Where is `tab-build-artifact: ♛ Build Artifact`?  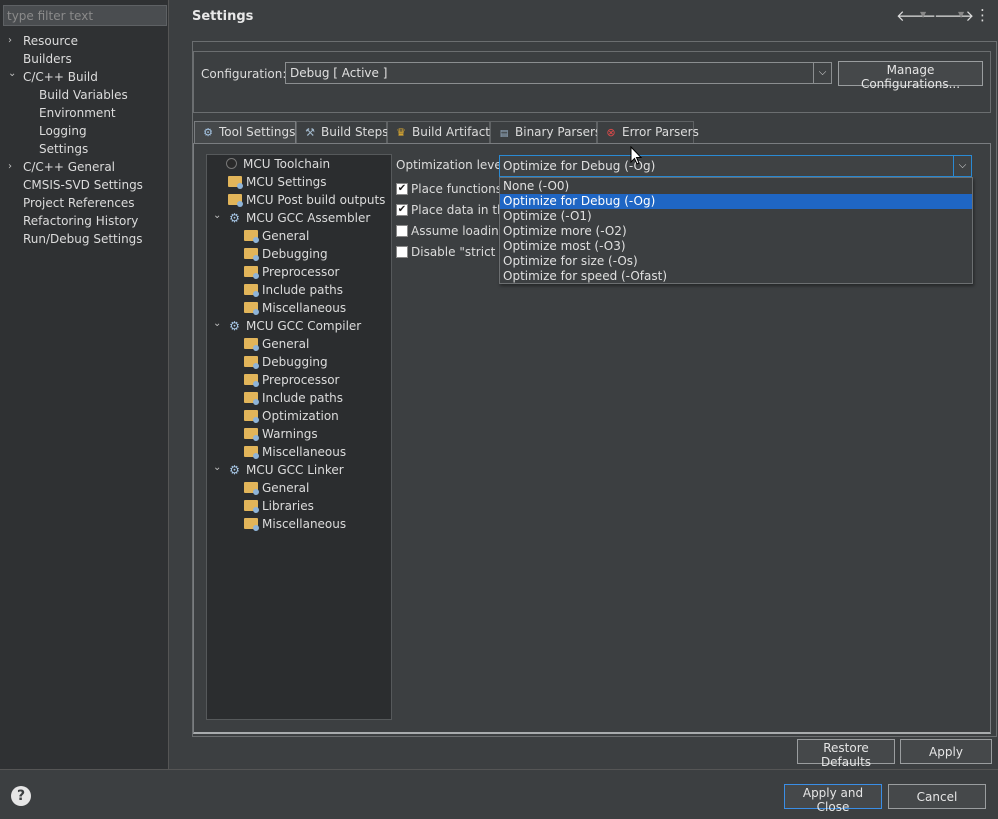
tab-build-artifact: ♛ Build Artifact is located at coordinates (438, 132).